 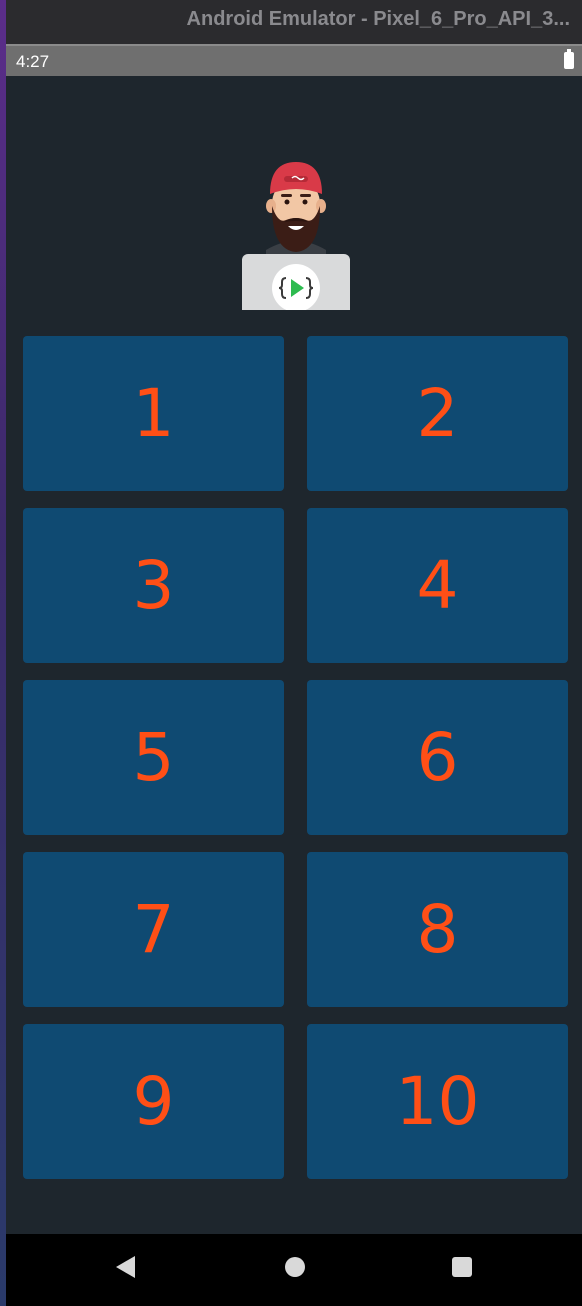 I want to click on navigation-bar, so click(x=294, y=1270).